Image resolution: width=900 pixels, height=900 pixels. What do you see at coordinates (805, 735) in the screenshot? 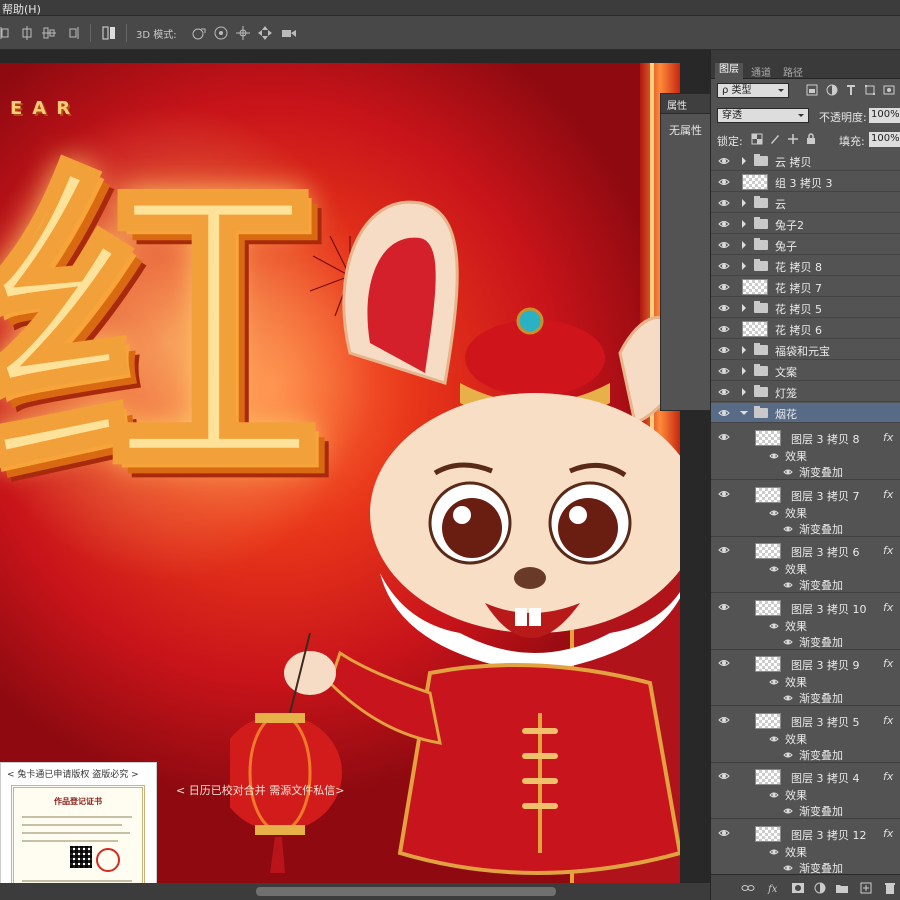
I see `sublayer-row: 图层 3 拷贝 5 fx 效果 渐变叠加` at bounding box center [805, 735].